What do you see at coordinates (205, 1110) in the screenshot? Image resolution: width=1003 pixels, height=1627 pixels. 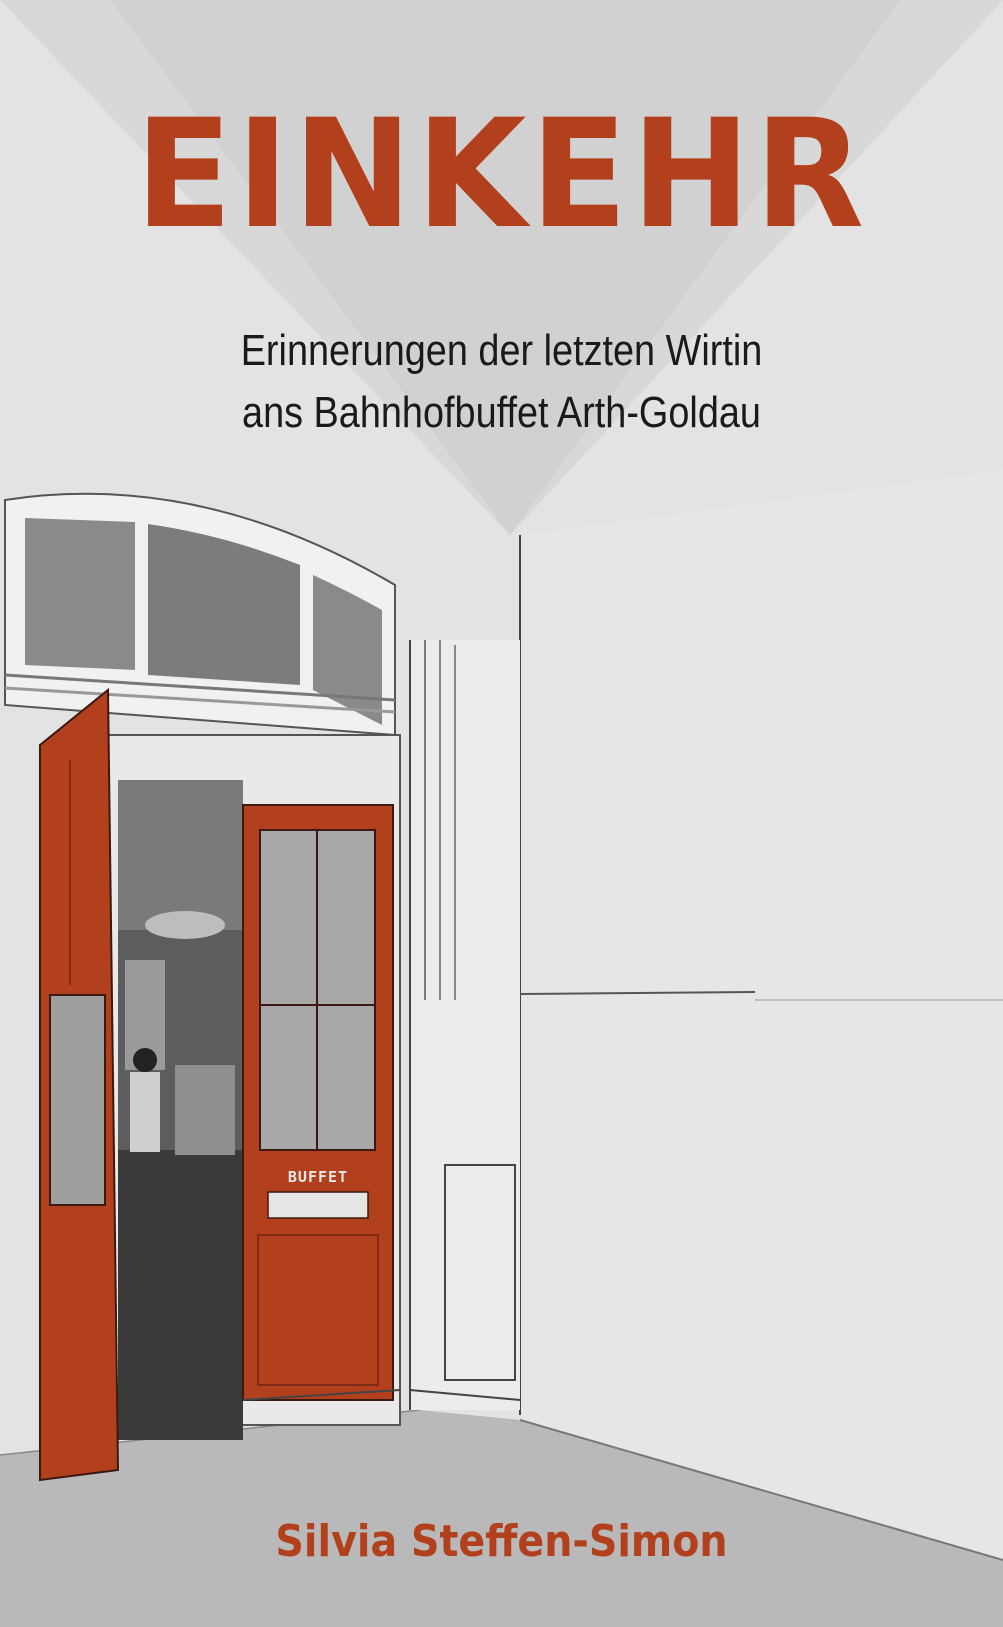 I see `interior-counter` at bounding box center [205, 1110].